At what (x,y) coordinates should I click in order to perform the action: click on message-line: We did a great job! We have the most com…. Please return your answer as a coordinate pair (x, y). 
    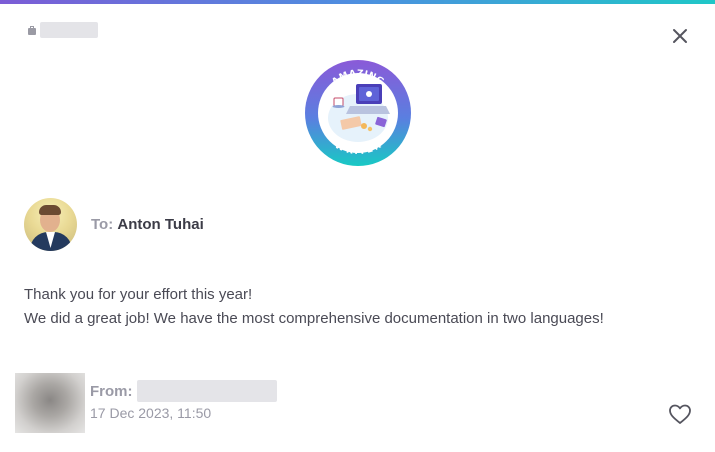
    Looking at the image, I should click on (314, 318).